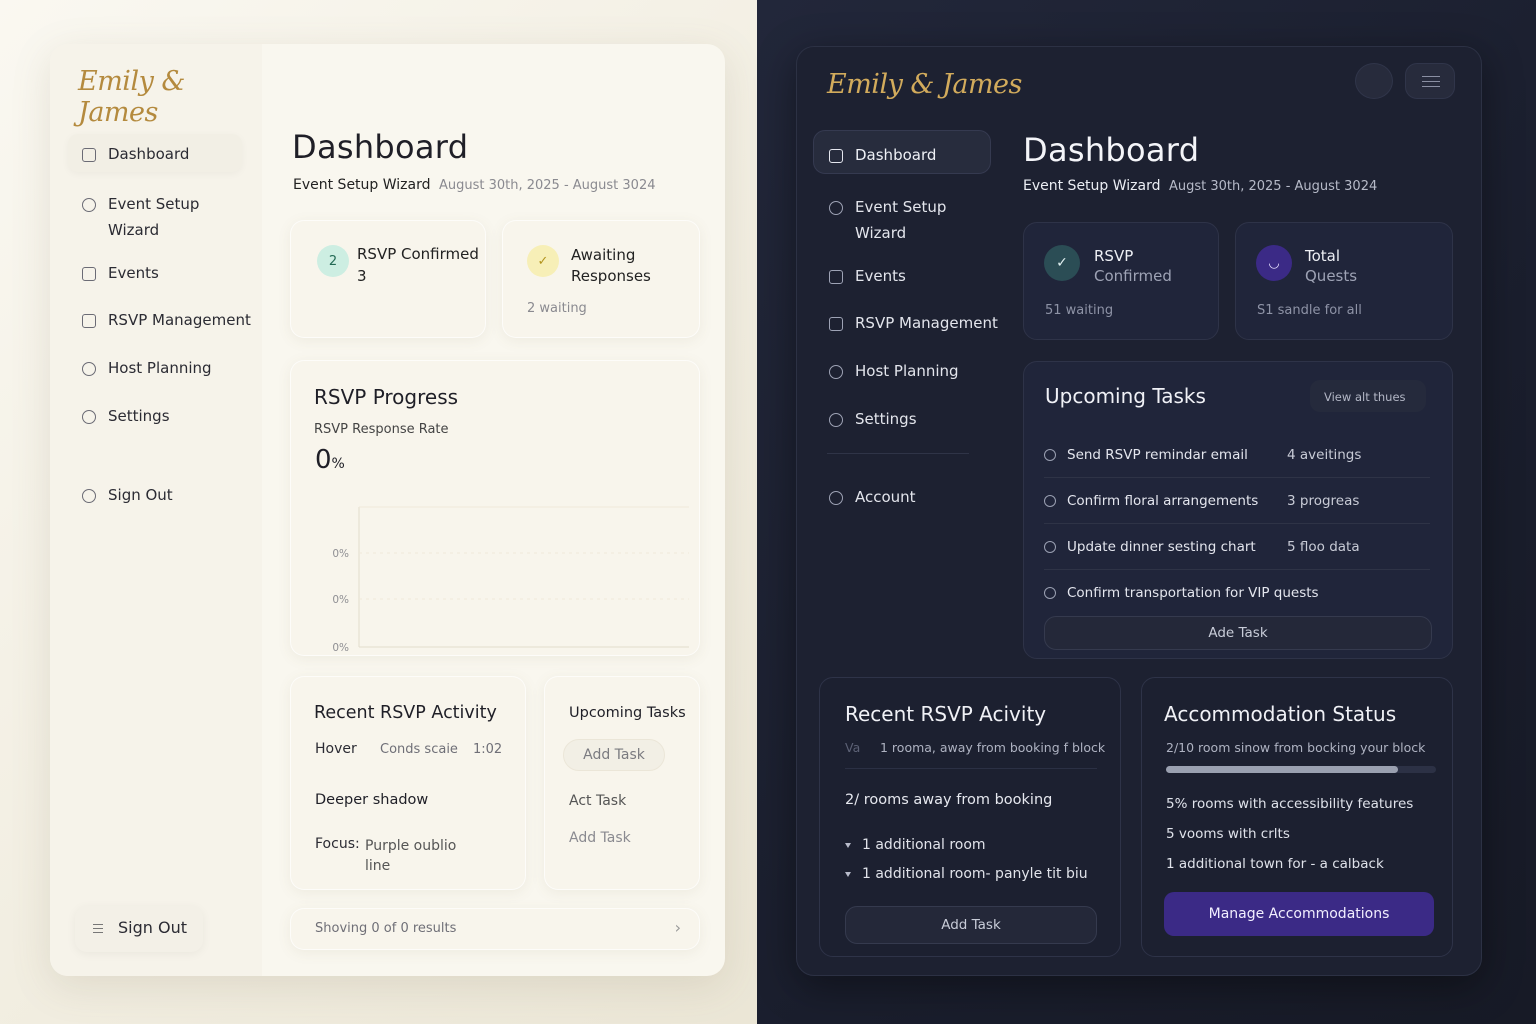  Describe the element at coordinates (1237, 593) in the screenshot. I see `task-row: Confirm transportation for VIP quests` at that location.